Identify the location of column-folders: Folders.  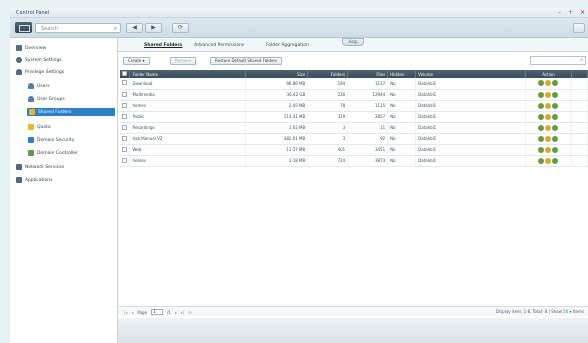
(328, 74).